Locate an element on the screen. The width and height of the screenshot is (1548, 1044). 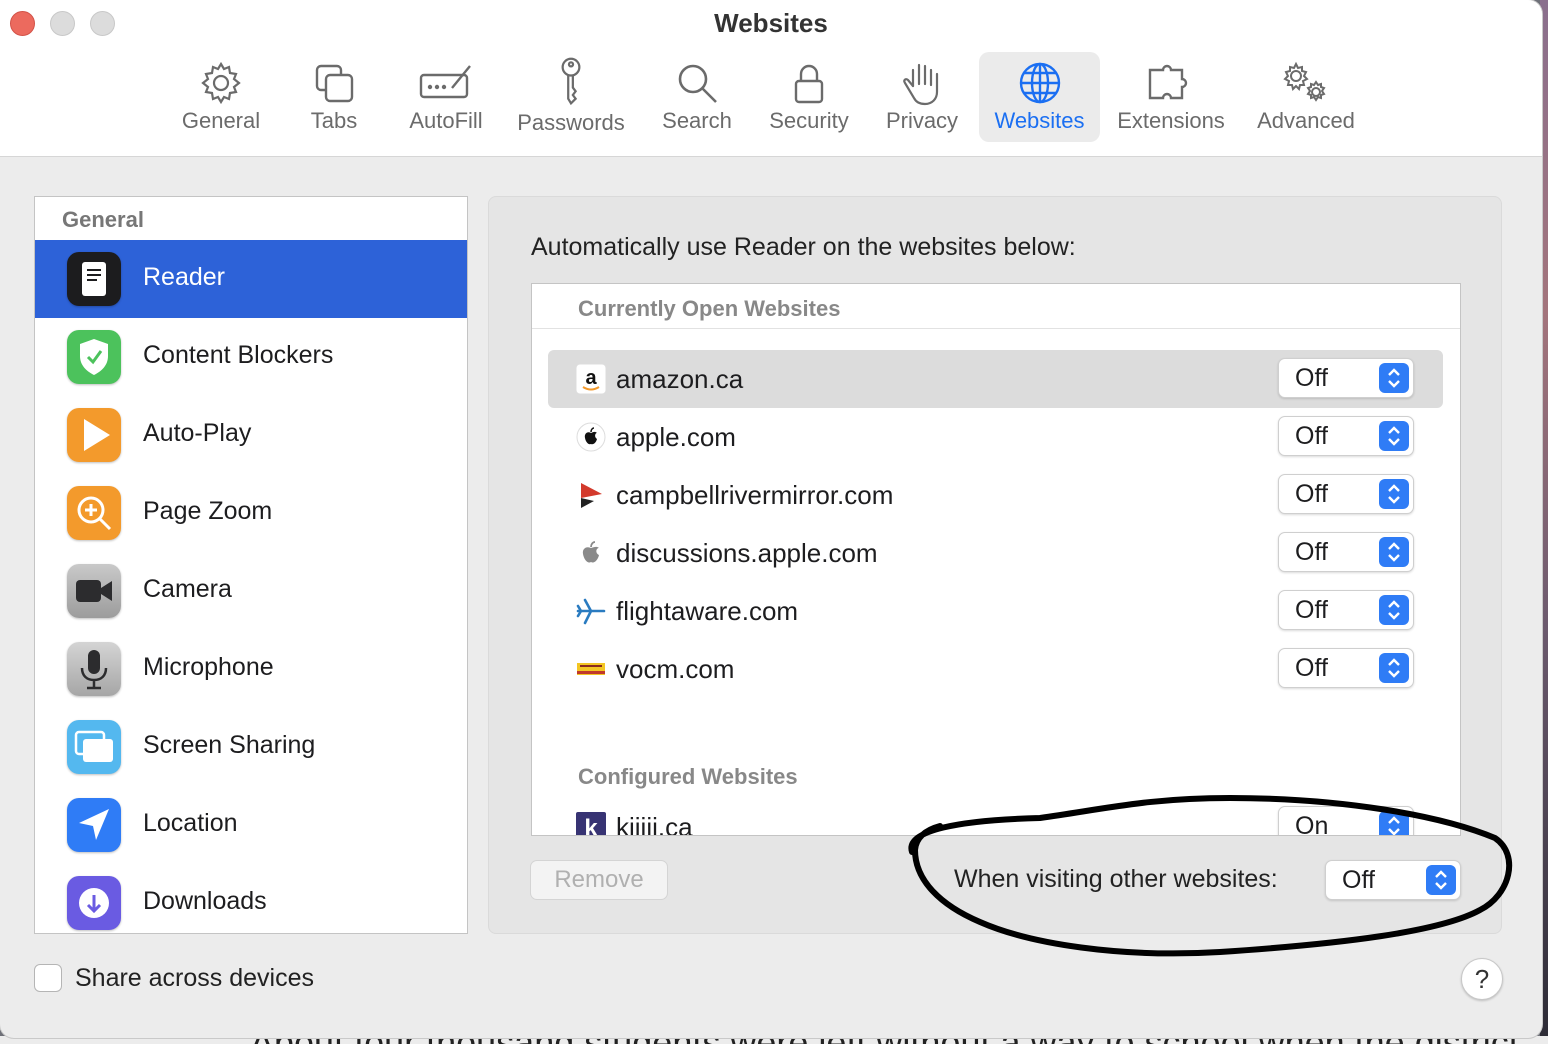
sidebar-item-label: Screen Sharing is located at coordinates (229, 745).